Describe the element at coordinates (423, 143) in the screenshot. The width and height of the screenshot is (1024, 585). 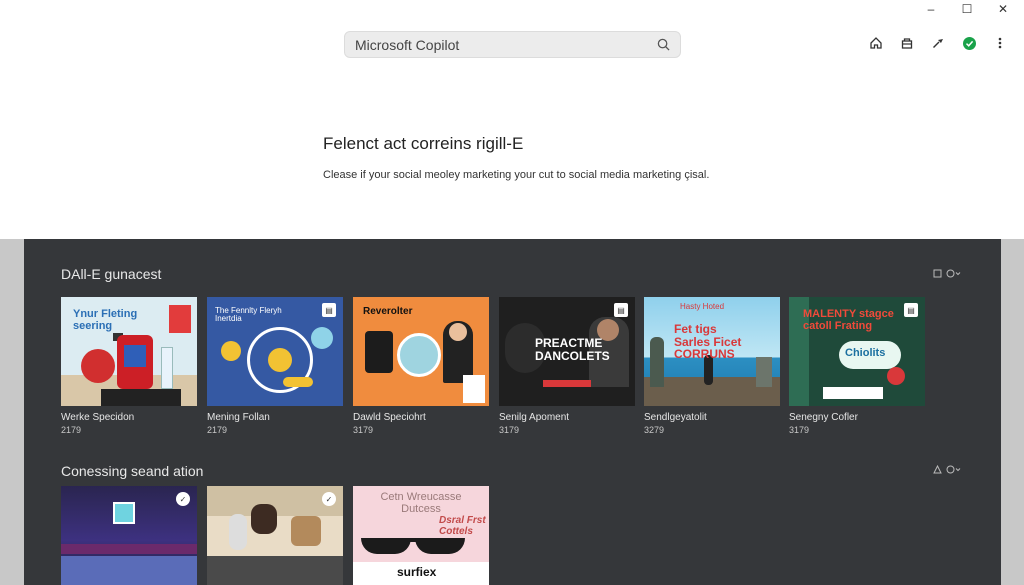
I see `page-title: Felenct act correins rigill-E` at that location.